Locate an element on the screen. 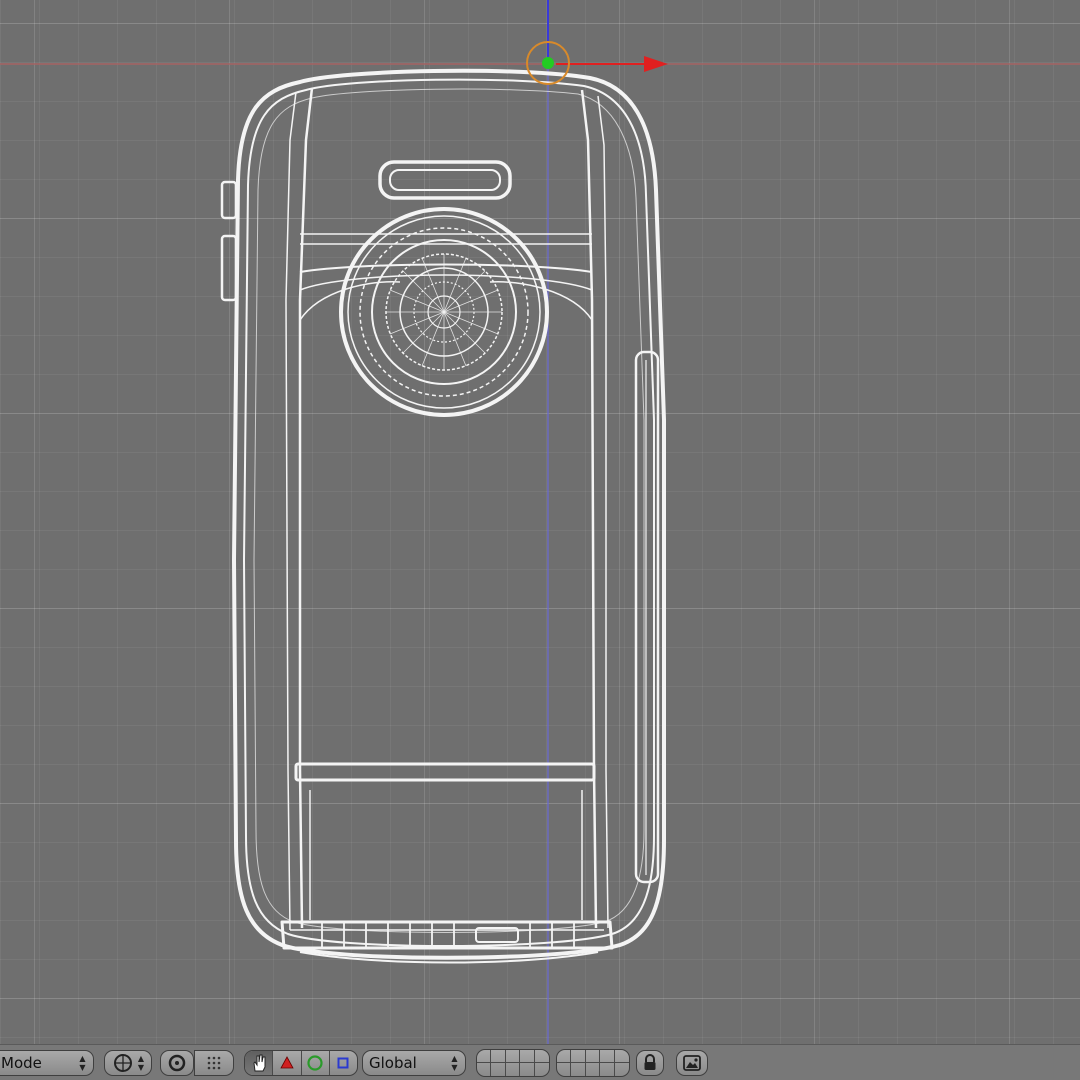 This screenshot has height=1080, width=1080. lock-layers-button is located at coordinates (650, 1063).